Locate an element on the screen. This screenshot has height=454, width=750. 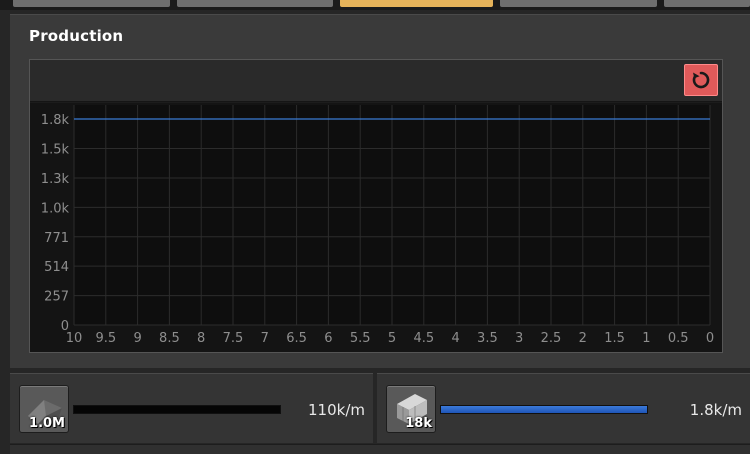
item-row-partial is located at coordinates (380, 449).